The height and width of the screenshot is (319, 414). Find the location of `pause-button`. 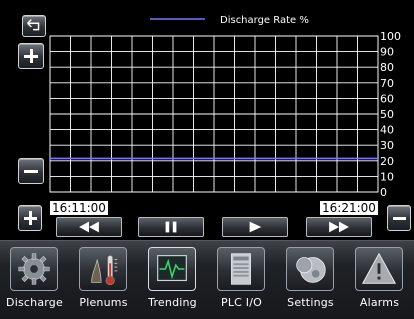

pause-button is located at coordinates (171, 227).